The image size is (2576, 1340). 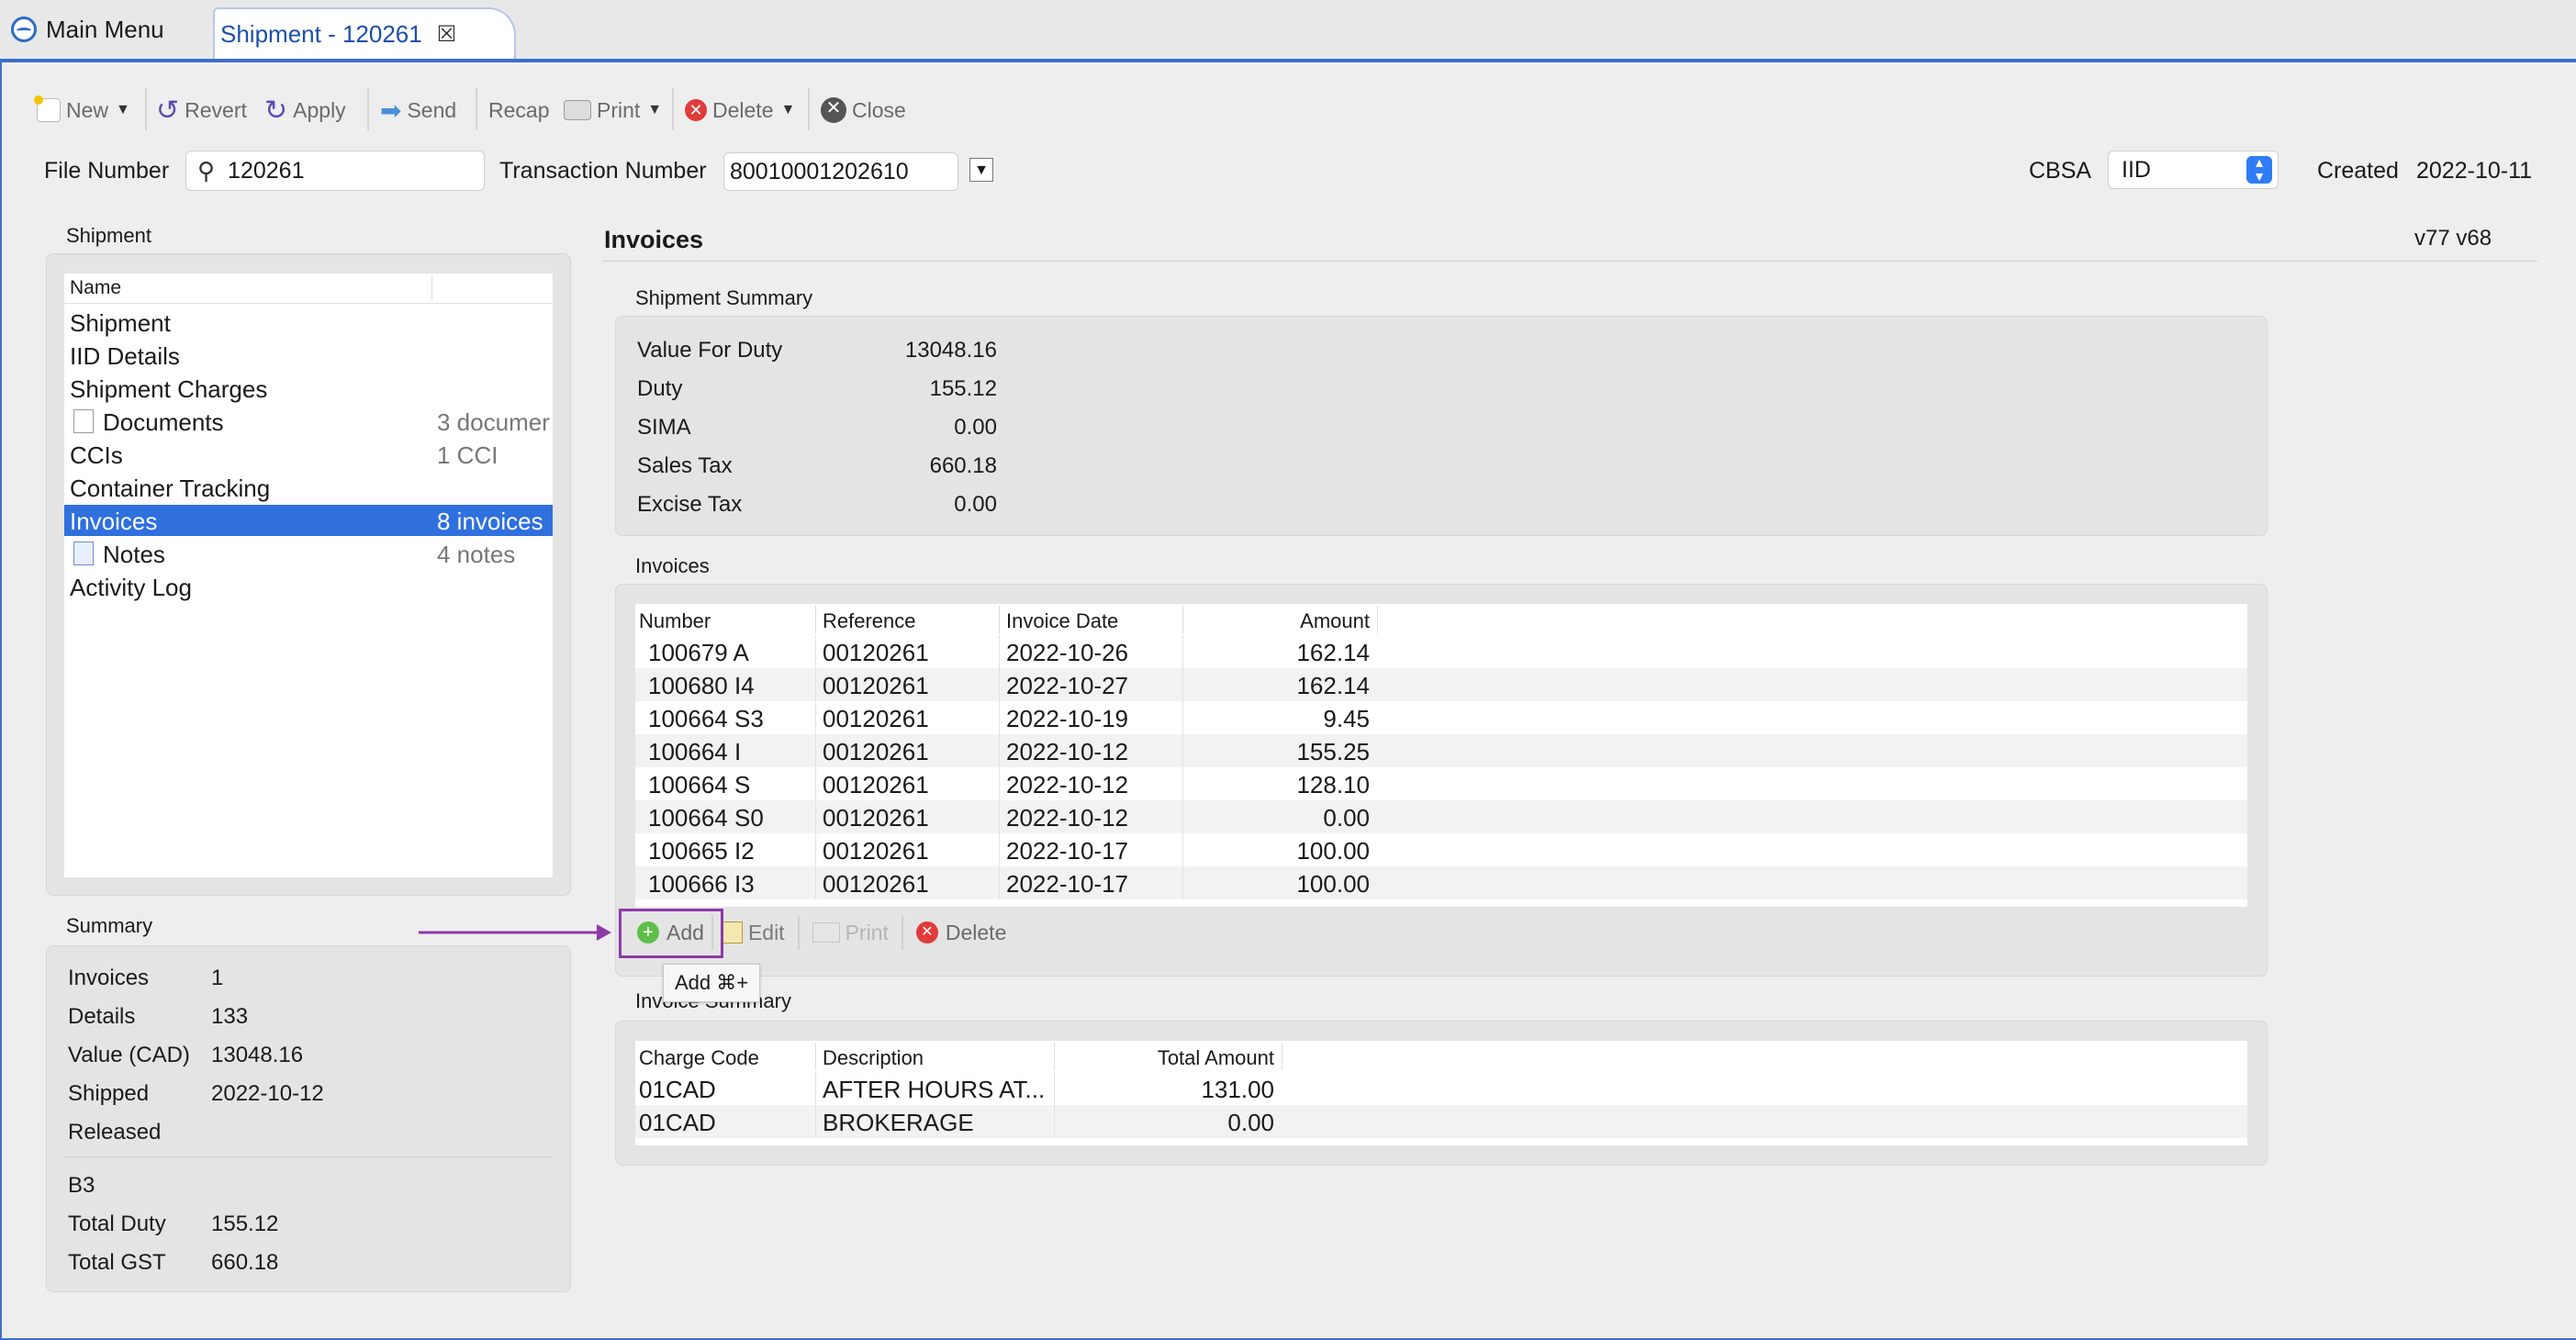 What do you see at coordinates (115, 1132) in the screenshot?
I see `summary-label: Released` at bounding box center [115, 1132].